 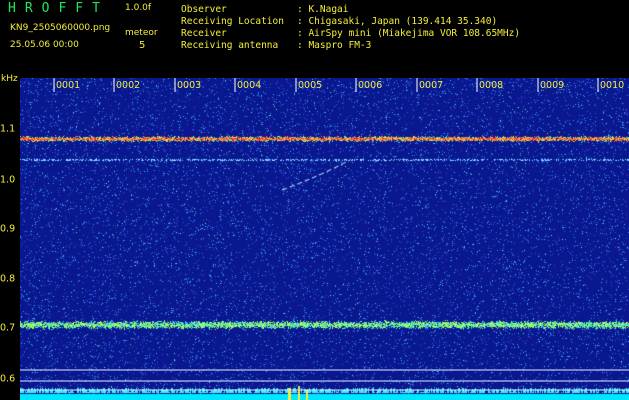 I want to click on y-tick-label: 0.6, so click(x=8, y=379).